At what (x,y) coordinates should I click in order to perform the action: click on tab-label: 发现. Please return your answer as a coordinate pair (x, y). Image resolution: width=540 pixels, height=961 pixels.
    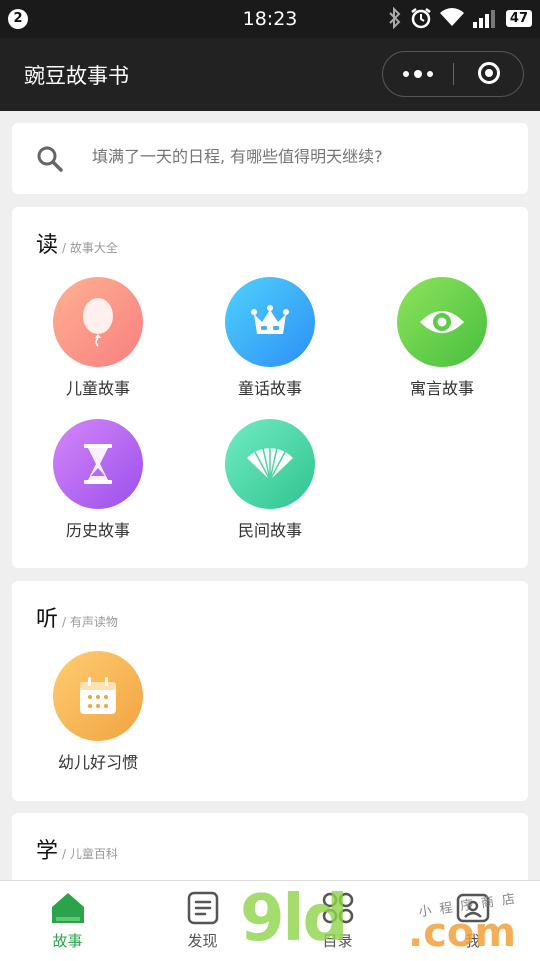
    Looking at the image, I should click on (202, 941).